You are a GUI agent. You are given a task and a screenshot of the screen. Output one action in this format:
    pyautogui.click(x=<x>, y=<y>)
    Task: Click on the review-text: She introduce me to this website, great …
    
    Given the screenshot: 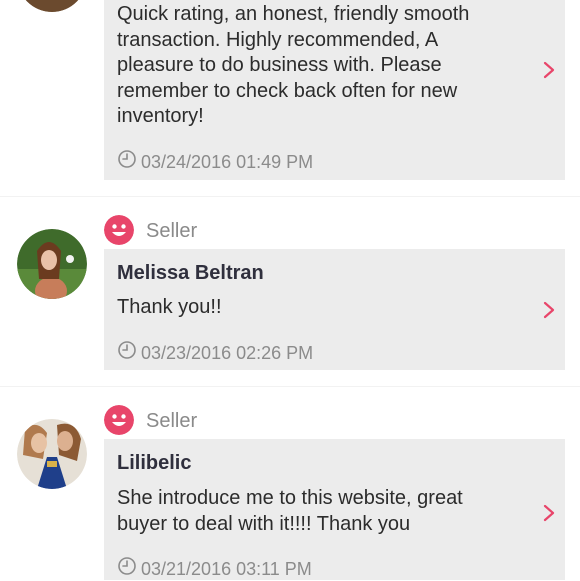 What is the action you would take?
    pyautogui.click(x=290, y=511)
    